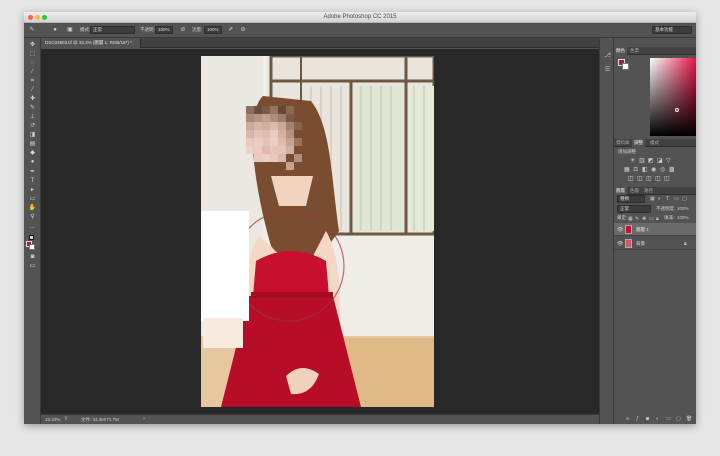 Image resolution: width=720 pixels, height=456 pixels. Describe the element at coordinates (660, 161) in the screenshot. I see `exposure-adjust-icon: ◪` at that location.